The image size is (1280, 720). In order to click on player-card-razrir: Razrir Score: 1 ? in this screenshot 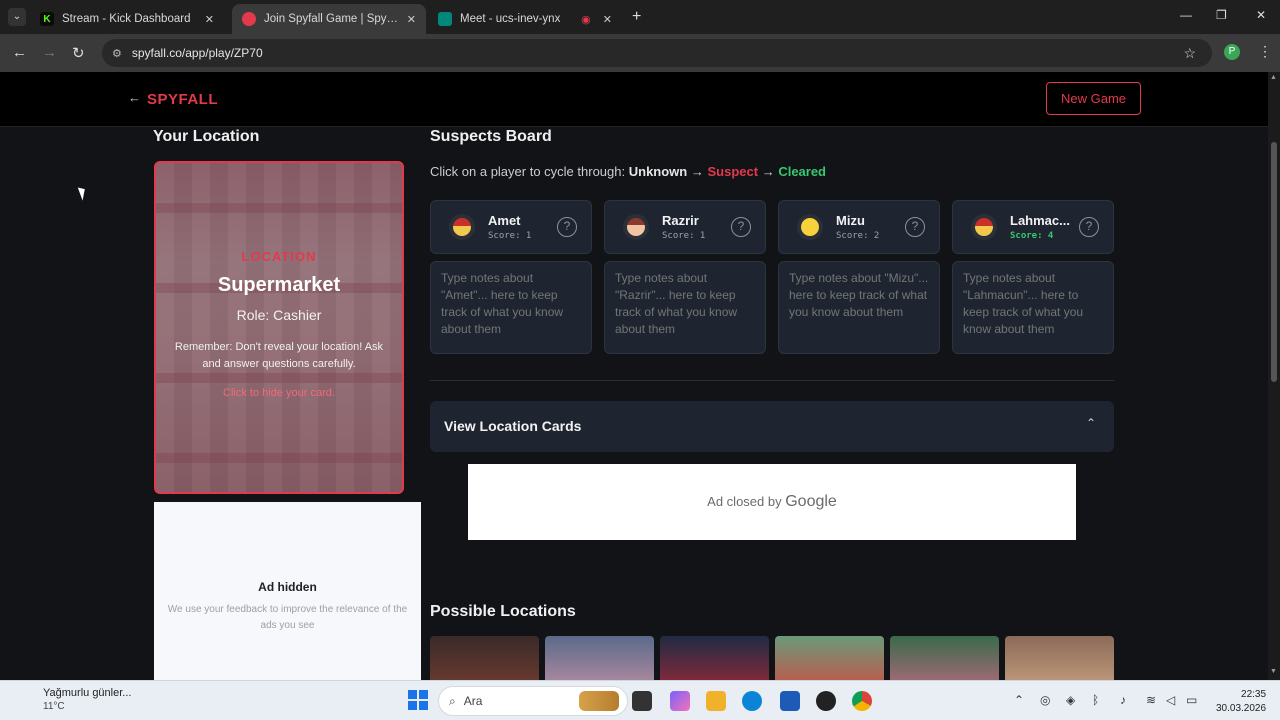, I will do `click(685, 227)`.